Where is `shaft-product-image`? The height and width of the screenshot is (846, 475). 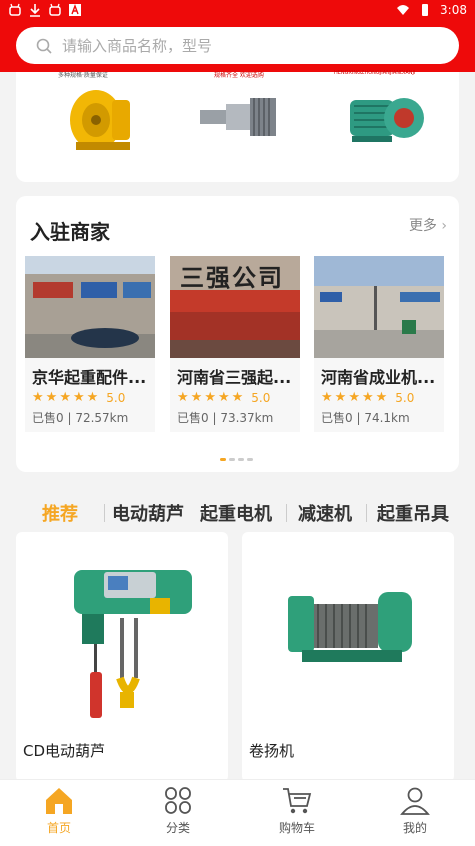
shaft-product-image is located at coordinates (238, 117).